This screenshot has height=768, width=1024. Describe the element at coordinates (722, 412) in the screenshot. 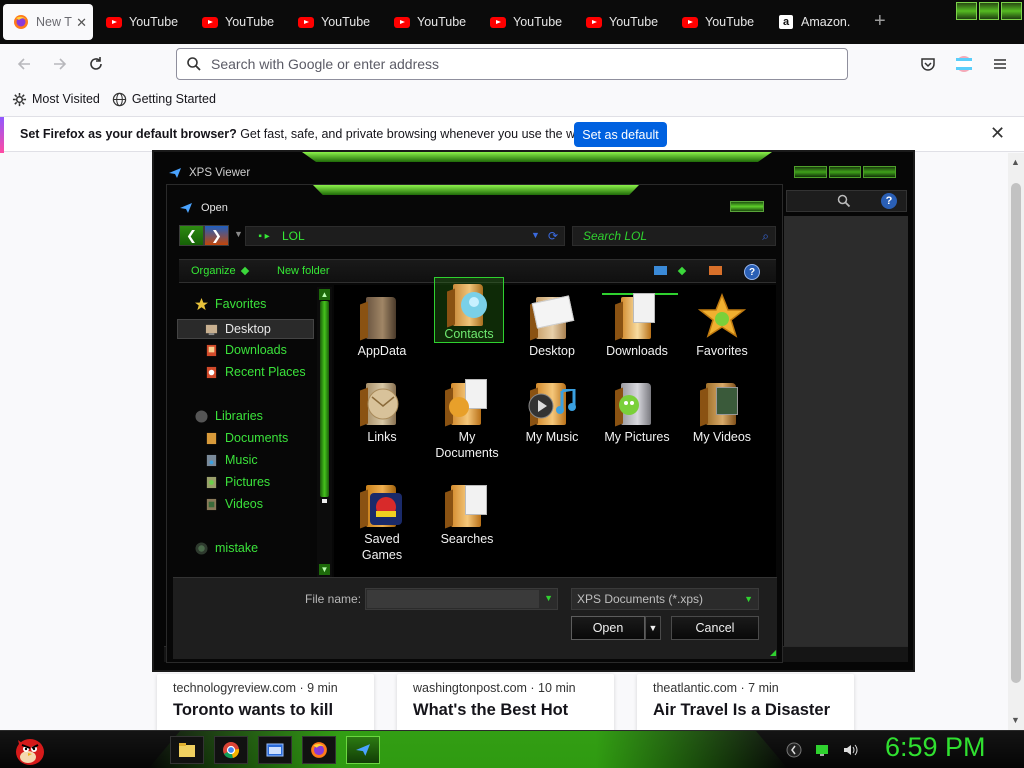

I see `file-item-my-videos: My Videos` at that location.